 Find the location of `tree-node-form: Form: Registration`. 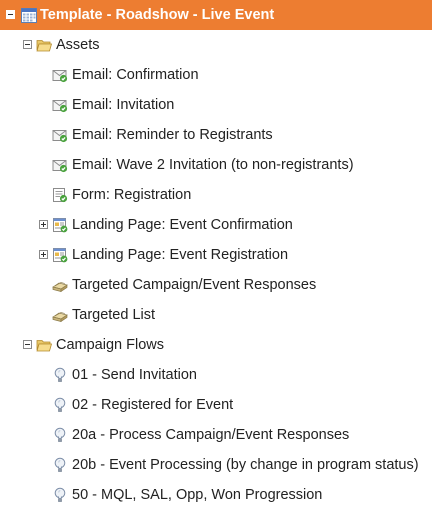

tree-node-form: Form: Registration is located at coordinates (216, 195).